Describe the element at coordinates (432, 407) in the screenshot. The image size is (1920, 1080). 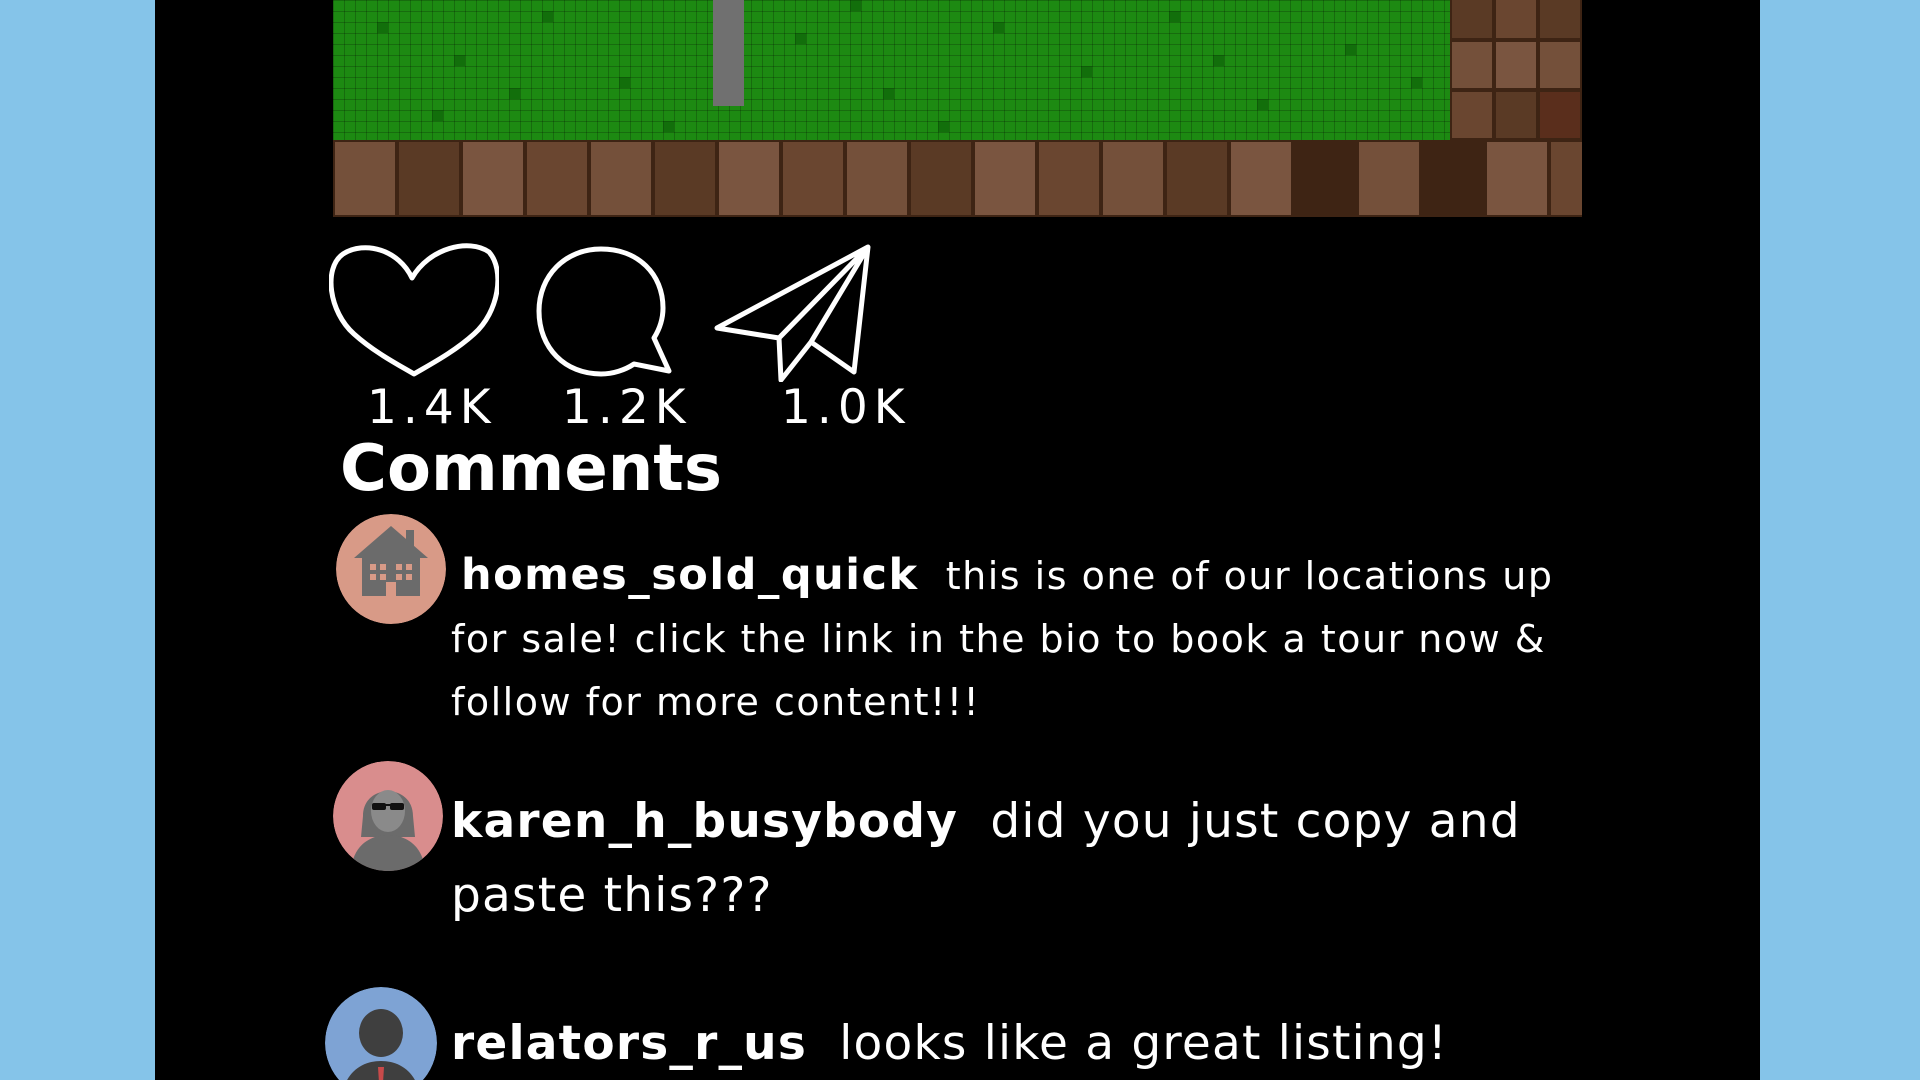
I see `like-count: 1.4K` at that location.